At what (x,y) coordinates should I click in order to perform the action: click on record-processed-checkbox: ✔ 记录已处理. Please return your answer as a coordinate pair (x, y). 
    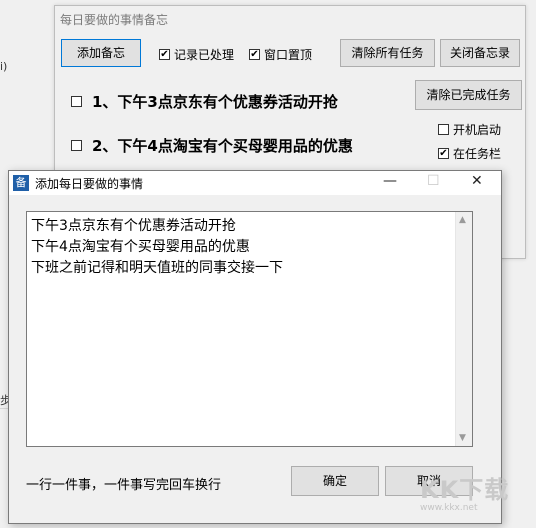
    Looking at the image, I should click on (196, 54).